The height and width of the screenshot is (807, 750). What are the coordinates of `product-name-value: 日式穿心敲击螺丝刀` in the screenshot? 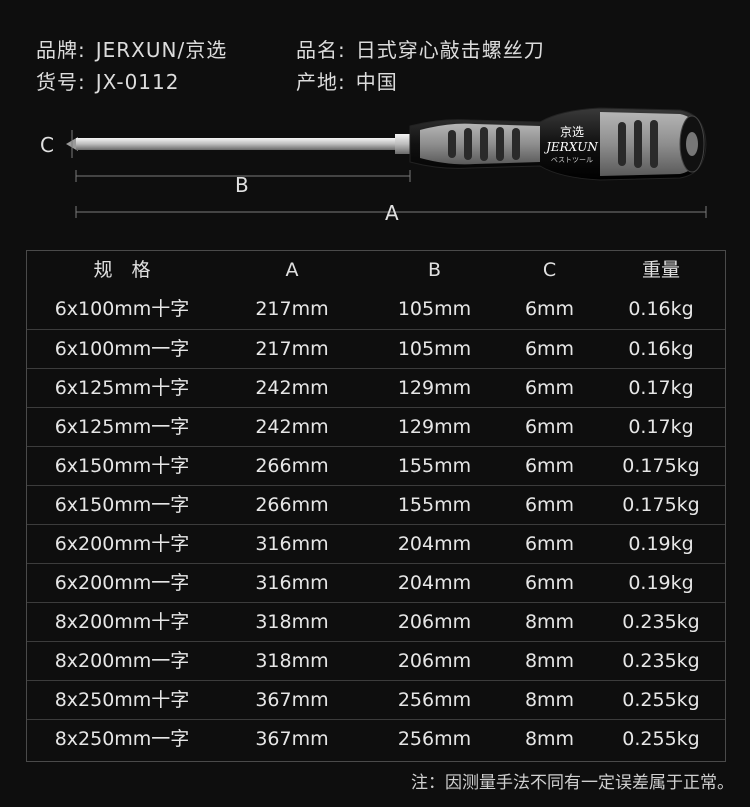 It's located at (450, 50).